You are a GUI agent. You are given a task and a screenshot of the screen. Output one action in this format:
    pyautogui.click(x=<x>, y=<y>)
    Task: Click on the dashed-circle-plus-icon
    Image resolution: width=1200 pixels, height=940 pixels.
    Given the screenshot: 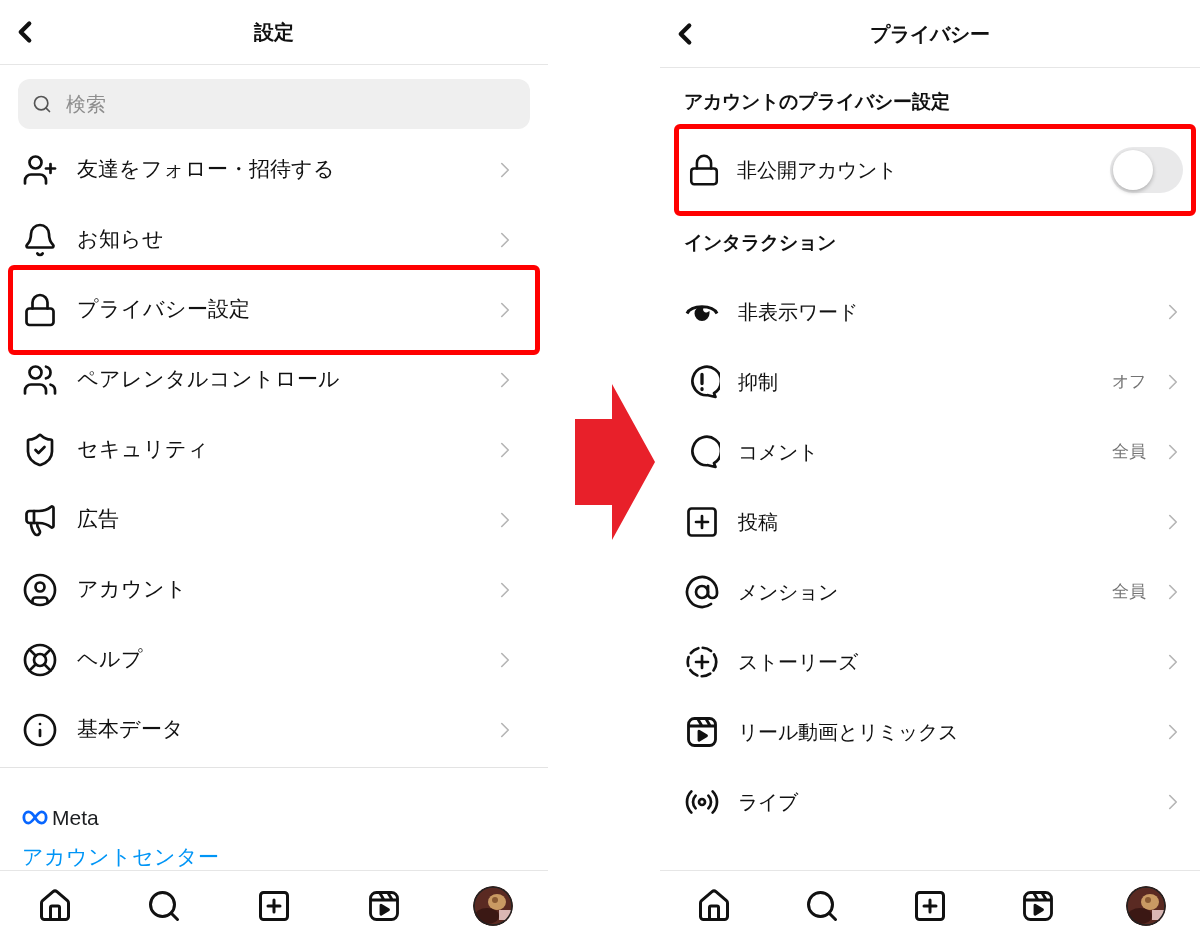 What is the action you would take?
    pyautogui.click(x=702, y=662)
    